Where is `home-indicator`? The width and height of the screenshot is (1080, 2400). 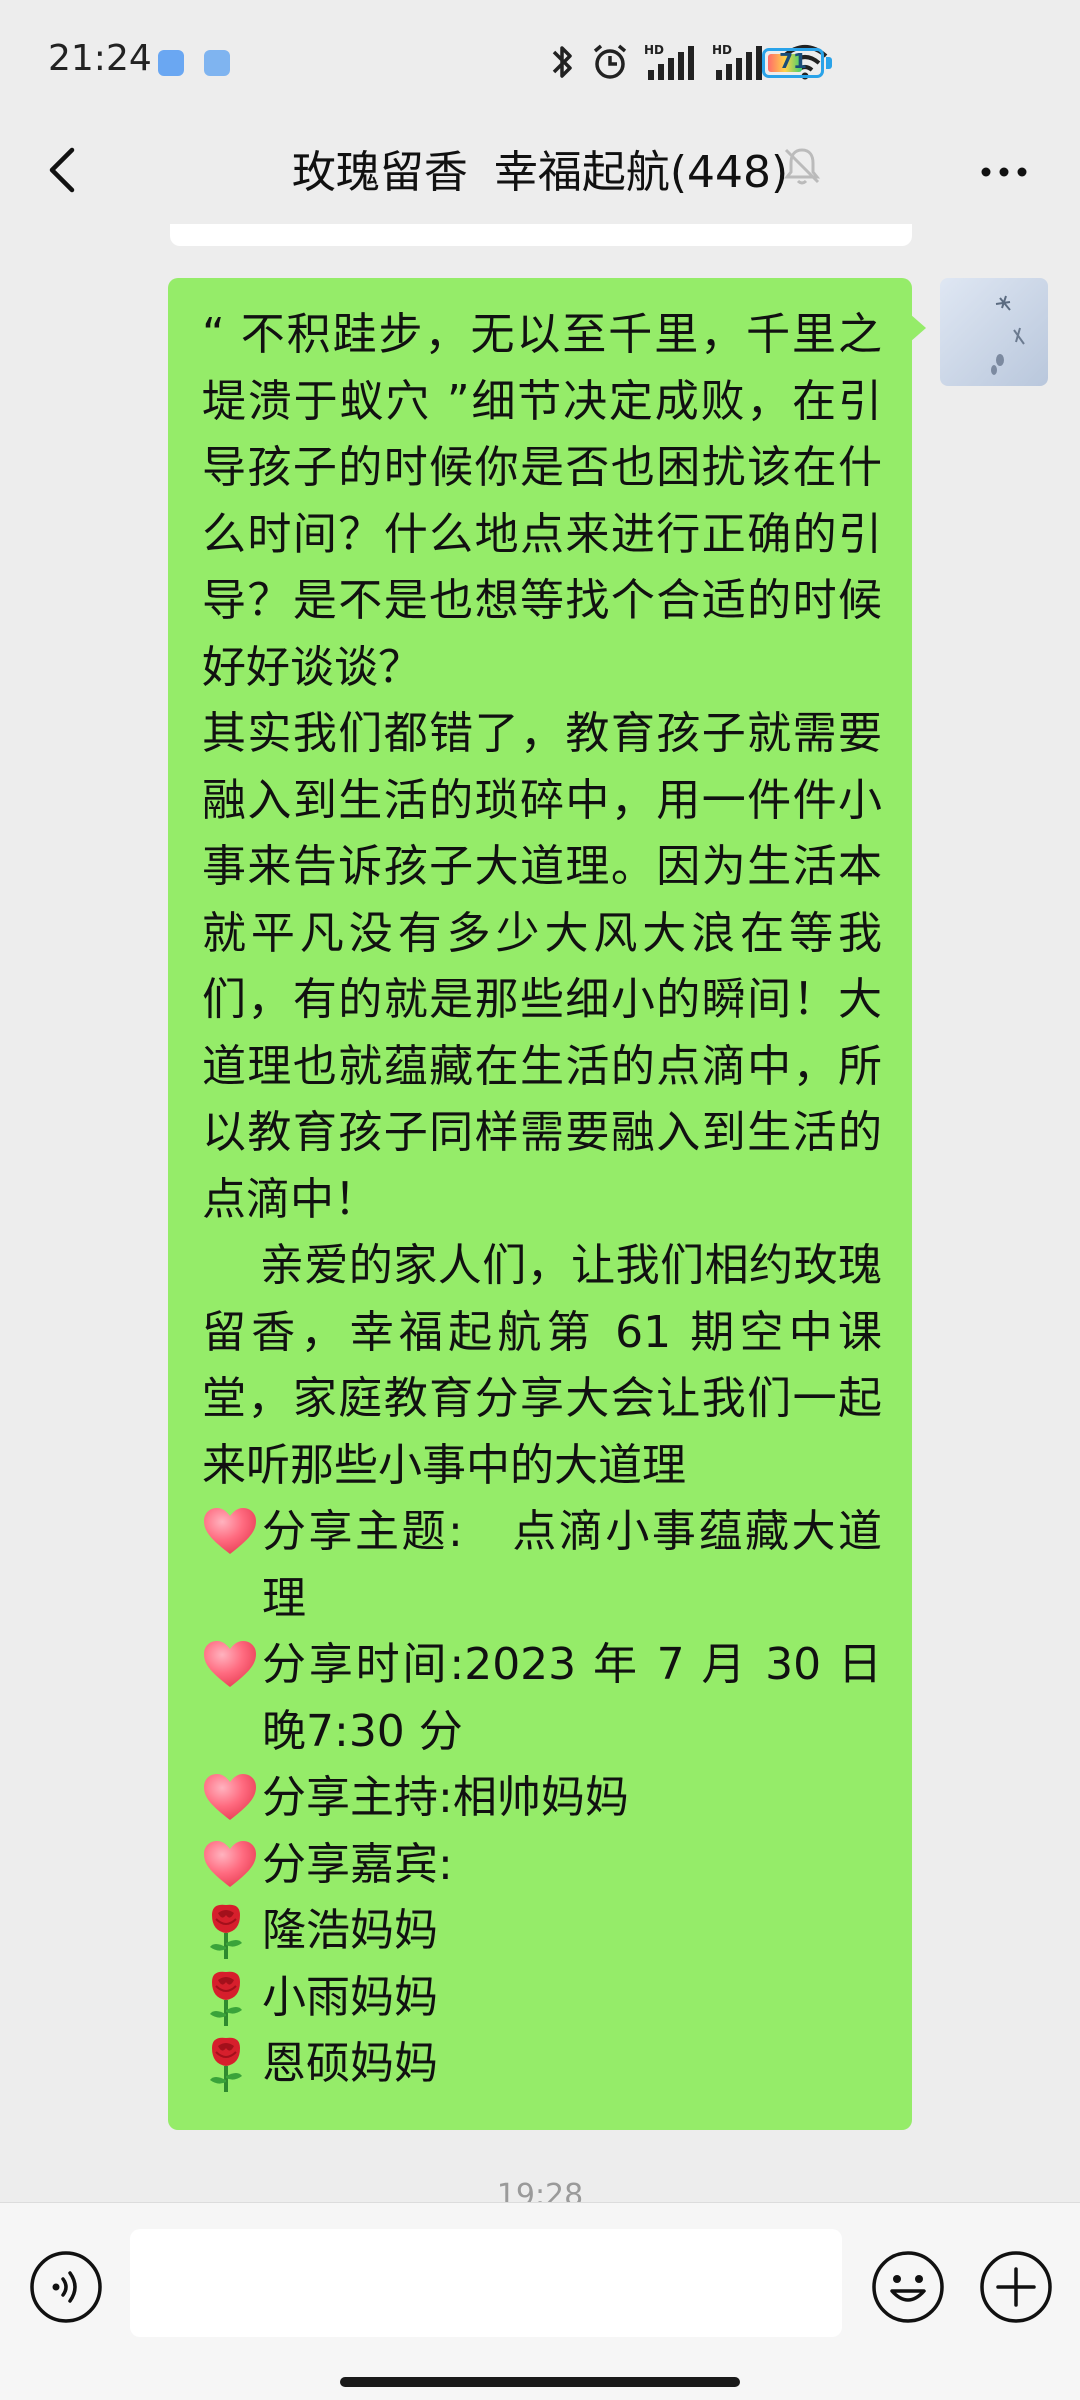 home-indicator is located at coordinates (540, 2382).